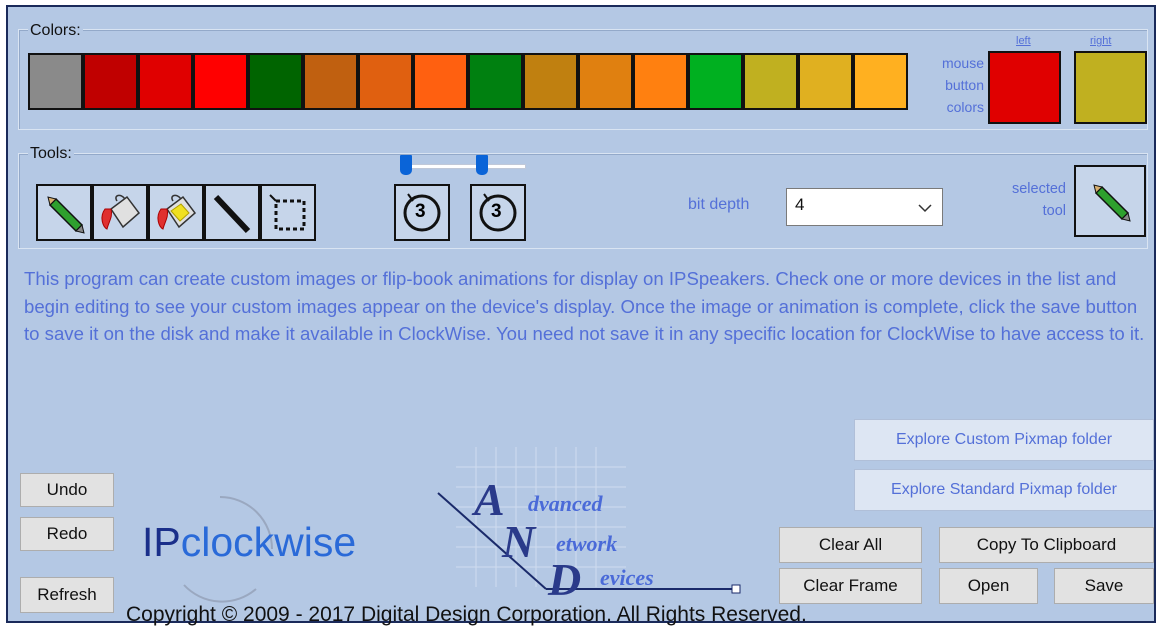 The image size is (1160, 627). What do you see at coordinates (864, 207) in the screenshot?
I see `bit-depth-select: 4` at bounding box center [864, 207].